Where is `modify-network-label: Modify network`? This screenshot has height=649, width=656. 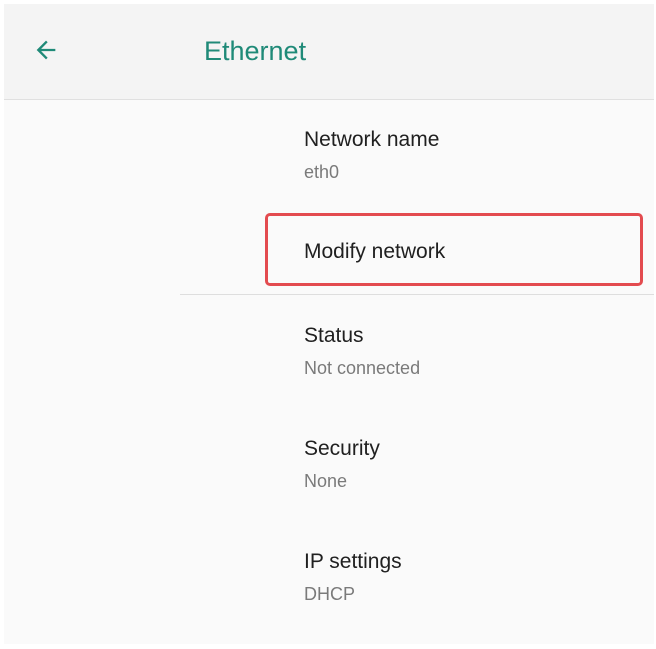
modify-network-label: Modify network is located at coordinates (375, 251).